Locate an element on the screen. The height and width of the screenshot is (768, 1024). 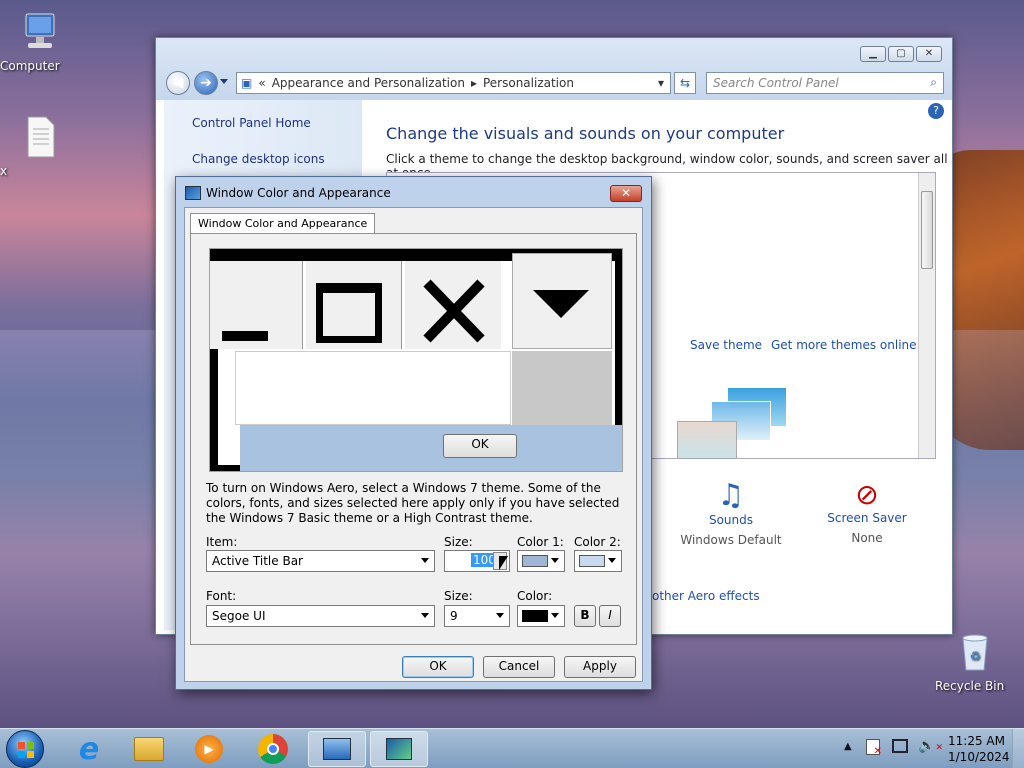
color1-picker is located at coordinates (541, 561).